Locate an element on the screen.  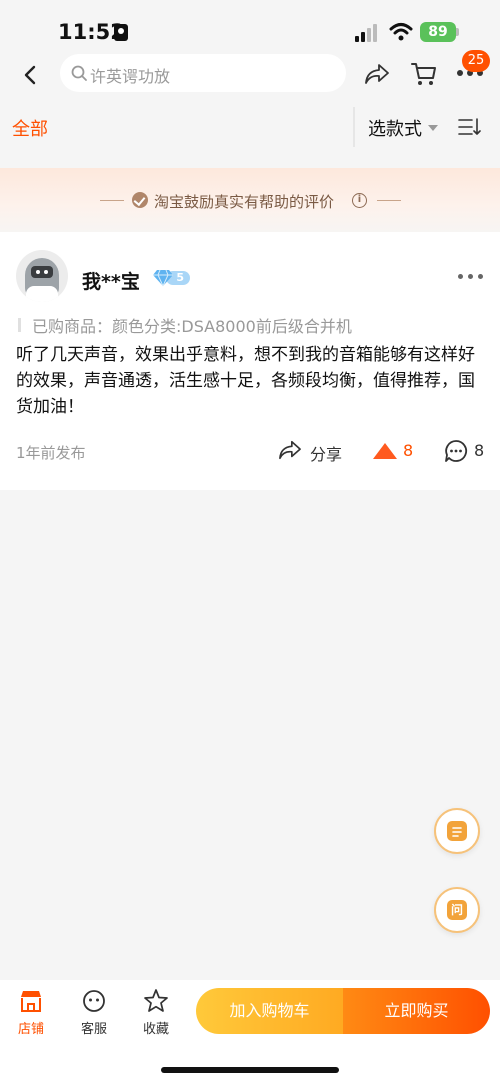
username: 我**宝 is located at coordinates (111, 280).